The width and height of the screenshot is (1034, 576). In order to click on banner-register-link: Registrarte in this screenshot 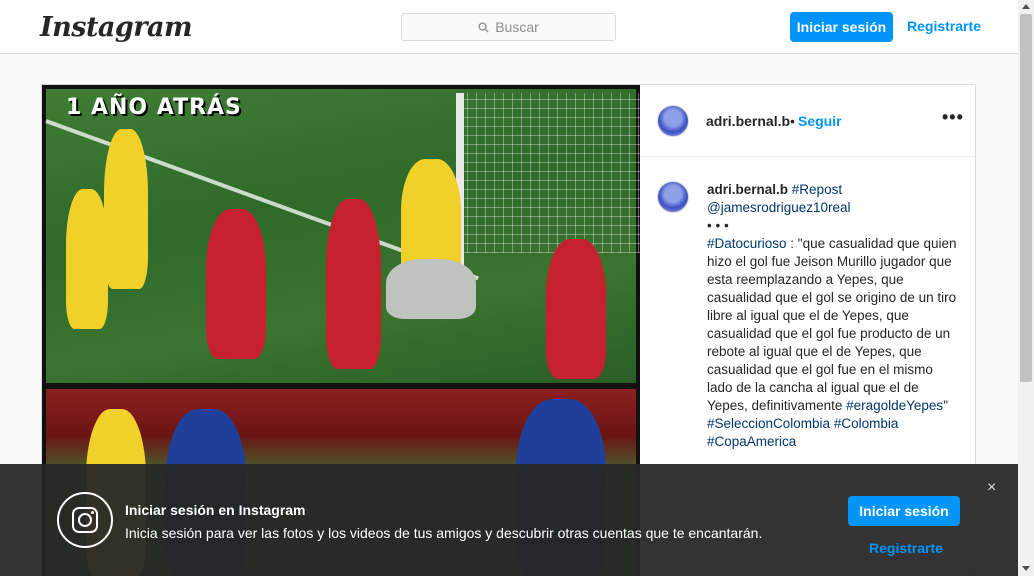, I will do `click(906, 548)`.